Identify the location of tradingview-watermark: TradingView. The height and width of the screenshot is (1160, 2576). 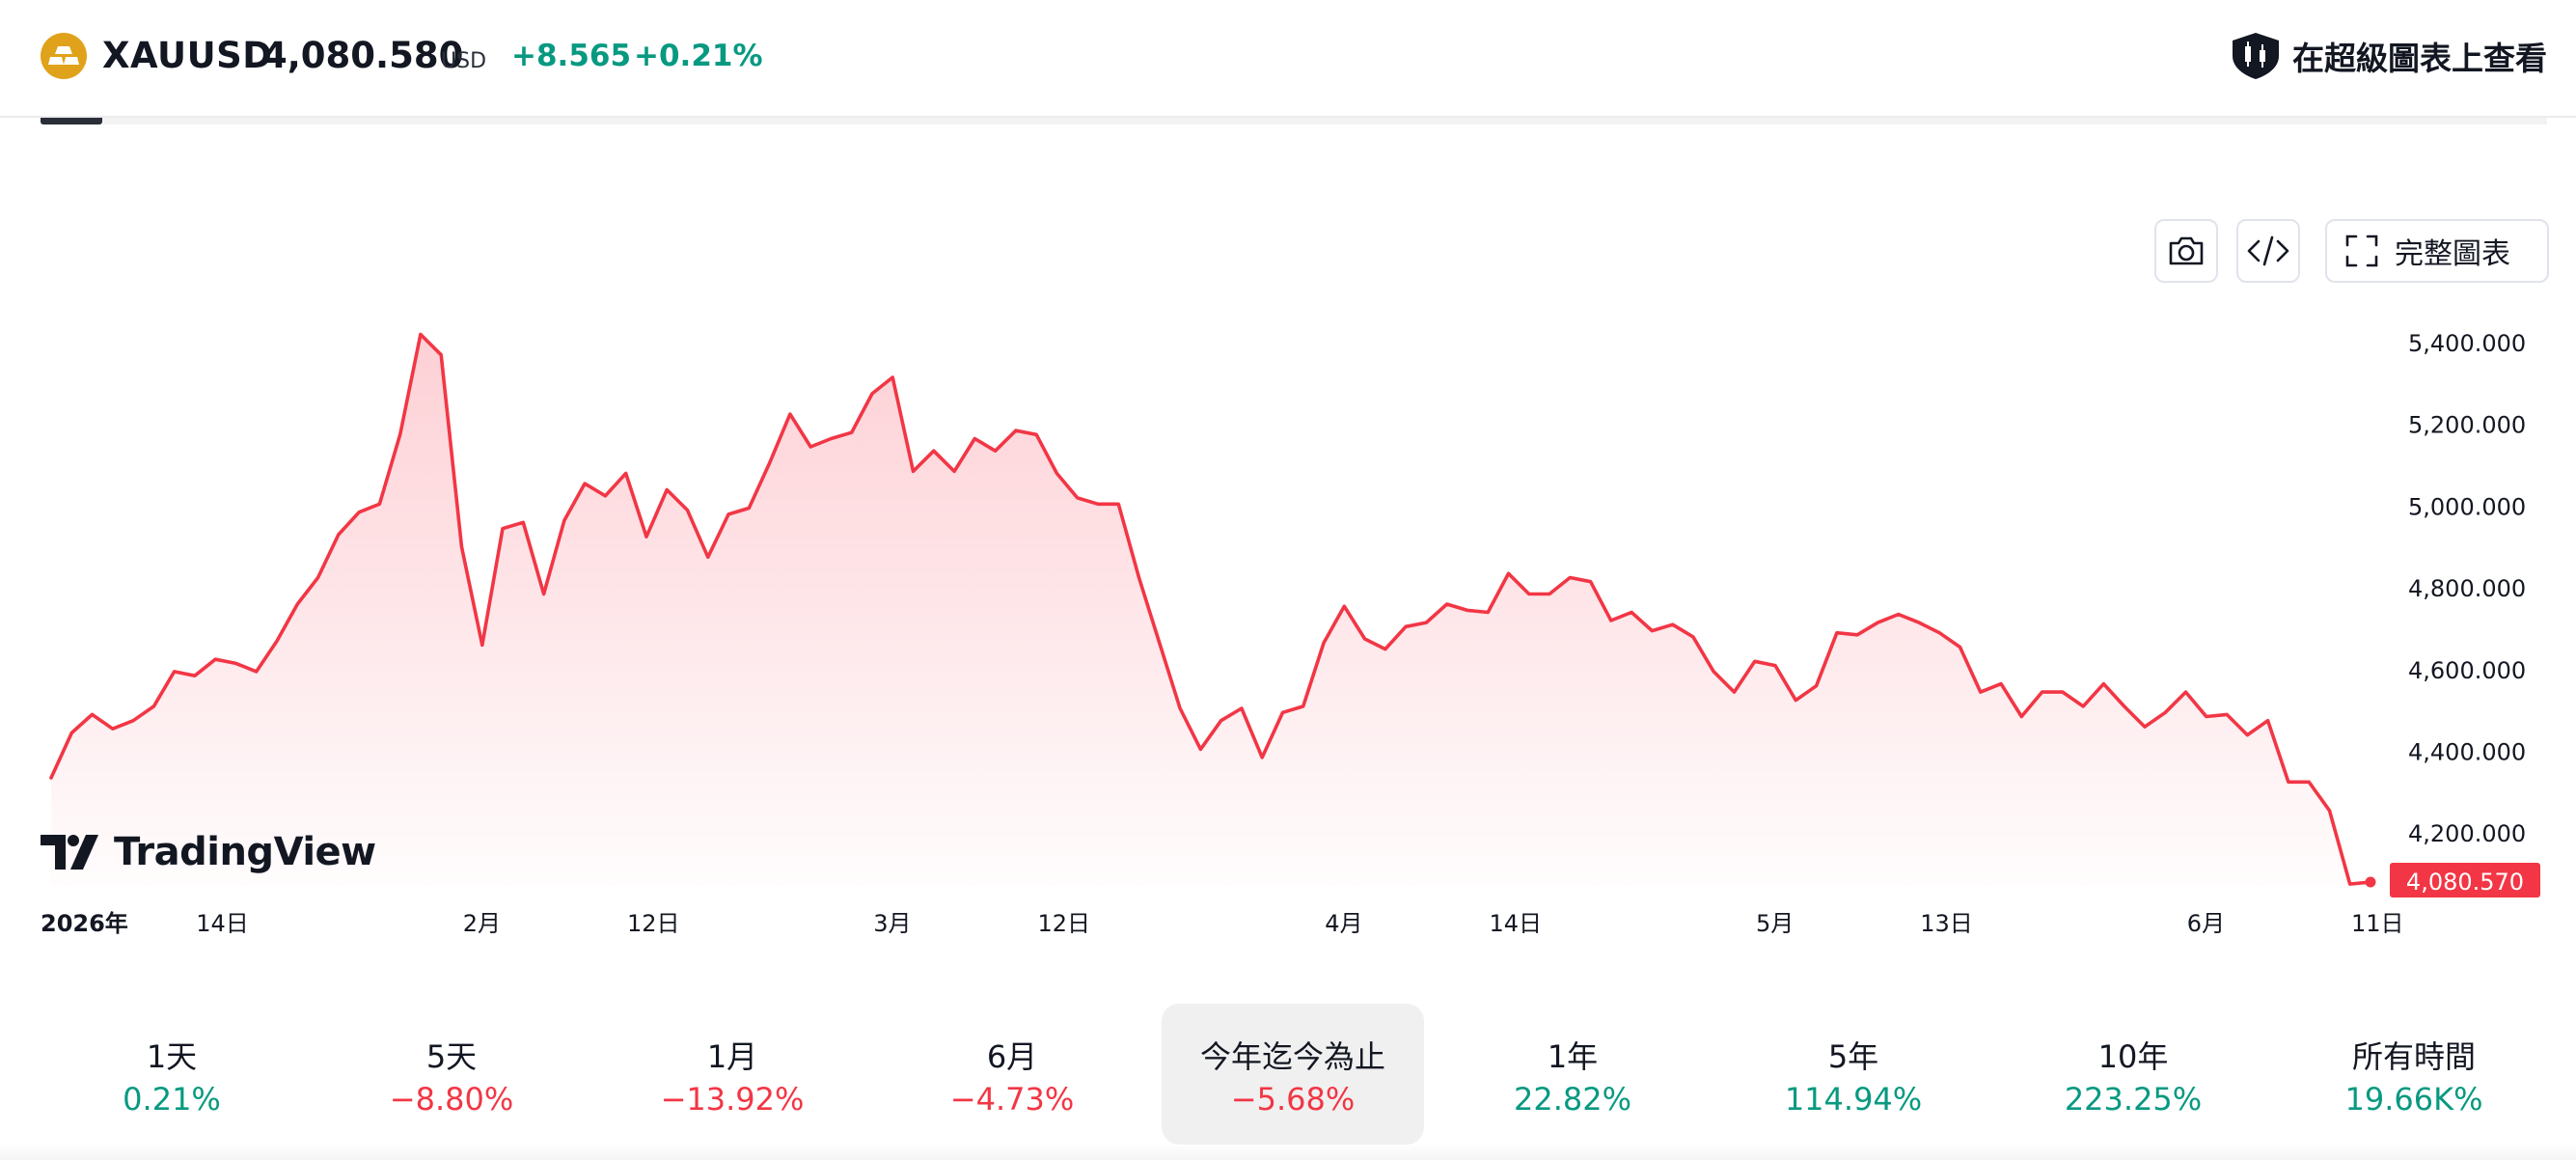
(208, 852).